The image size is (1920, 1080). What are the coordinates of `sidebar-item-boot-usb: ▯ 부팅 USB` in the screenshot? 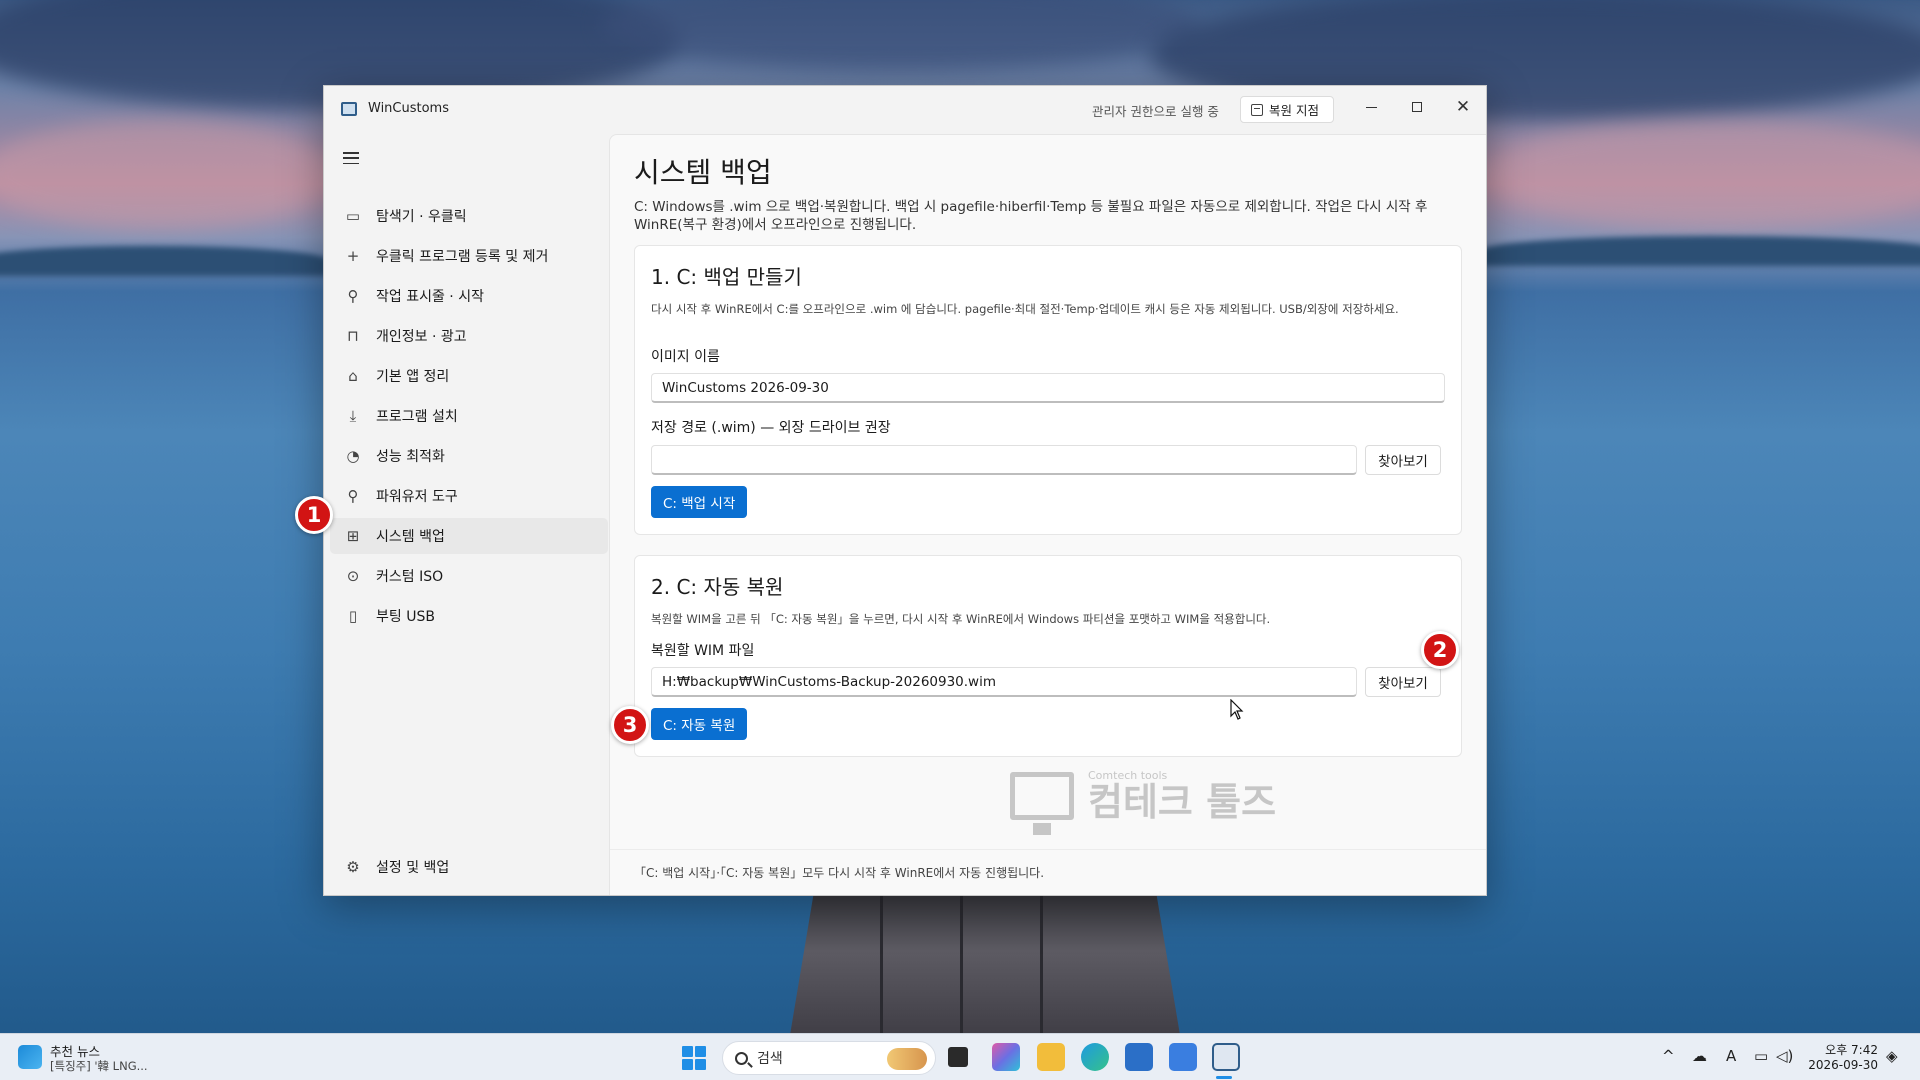 It's located at (469, 616).